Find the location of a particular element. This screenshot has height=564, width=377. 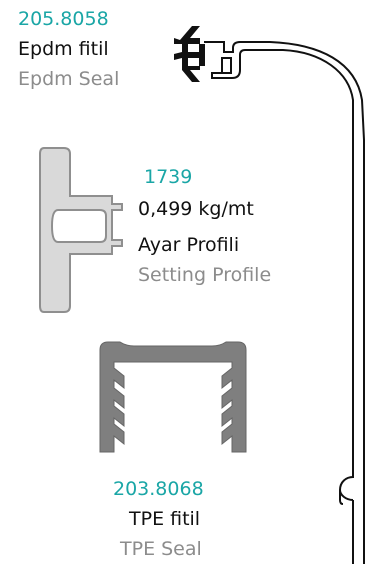

epdm-seal-name-tr: Epdm fitil is located at coordinates (63, 49).